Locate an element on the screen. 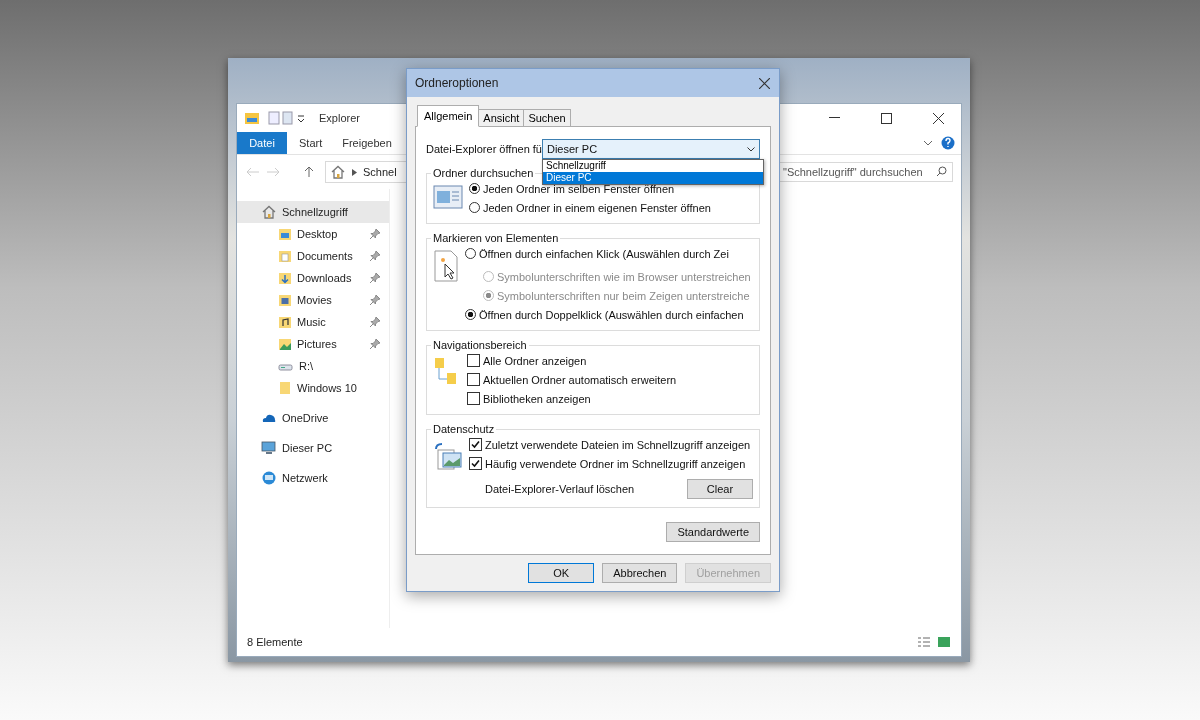  nav-item: Downloads is located at coordinates (313, 278).